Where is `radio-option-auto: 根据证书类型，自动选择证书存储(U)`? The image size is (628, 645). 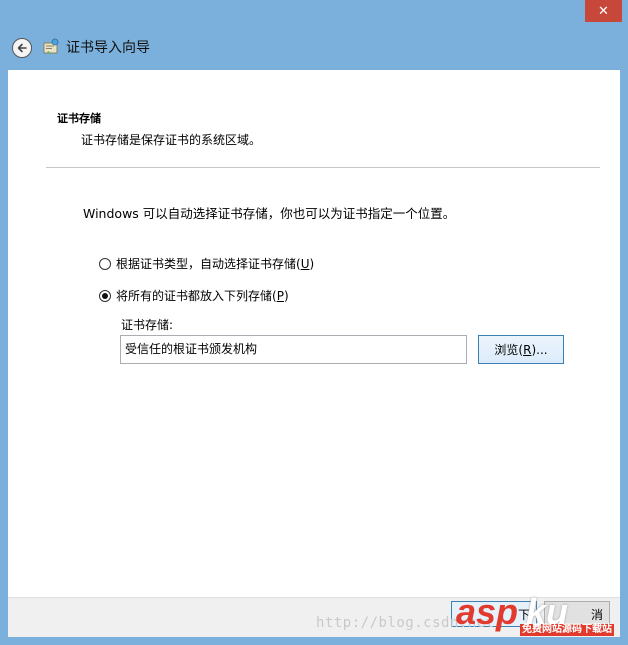 radio-option-auto: 根据证书类型，自动选择证书存储(U) is located at coordinates (206, 263).